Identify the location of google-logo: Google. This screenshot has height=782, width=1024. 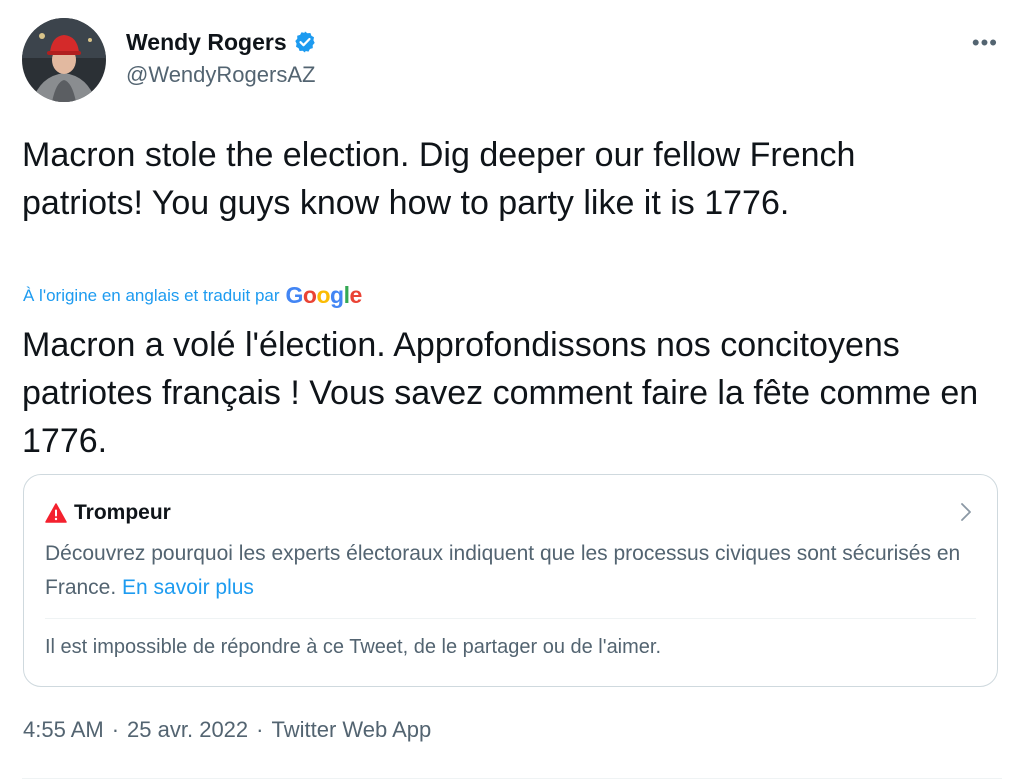
(324, 295).